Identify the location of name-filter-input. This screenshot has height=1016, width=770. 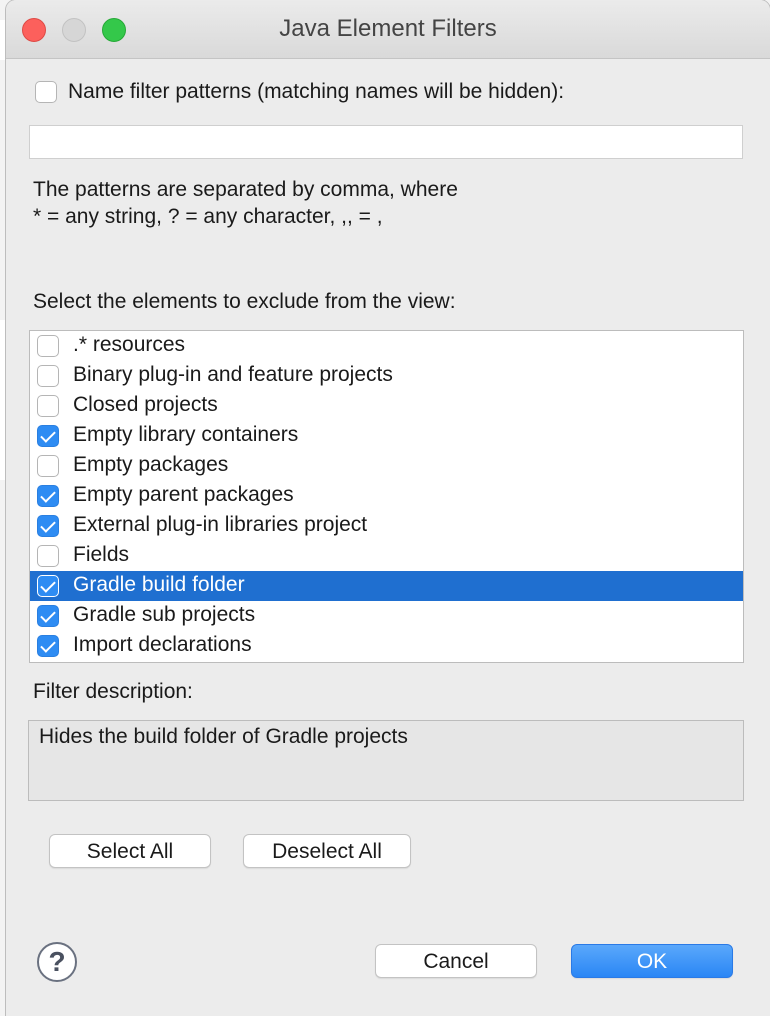
(386, 142).